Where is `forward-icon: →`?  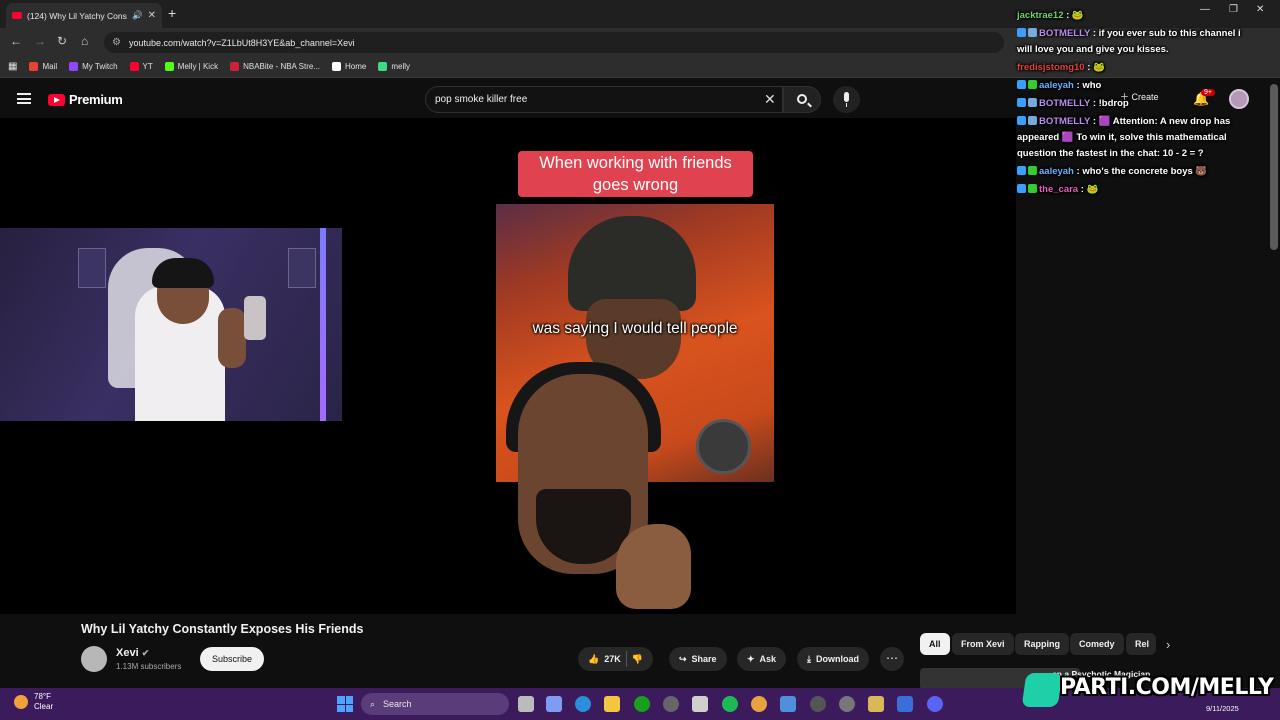 forward-icon: → is located at coordinates (40, 41).